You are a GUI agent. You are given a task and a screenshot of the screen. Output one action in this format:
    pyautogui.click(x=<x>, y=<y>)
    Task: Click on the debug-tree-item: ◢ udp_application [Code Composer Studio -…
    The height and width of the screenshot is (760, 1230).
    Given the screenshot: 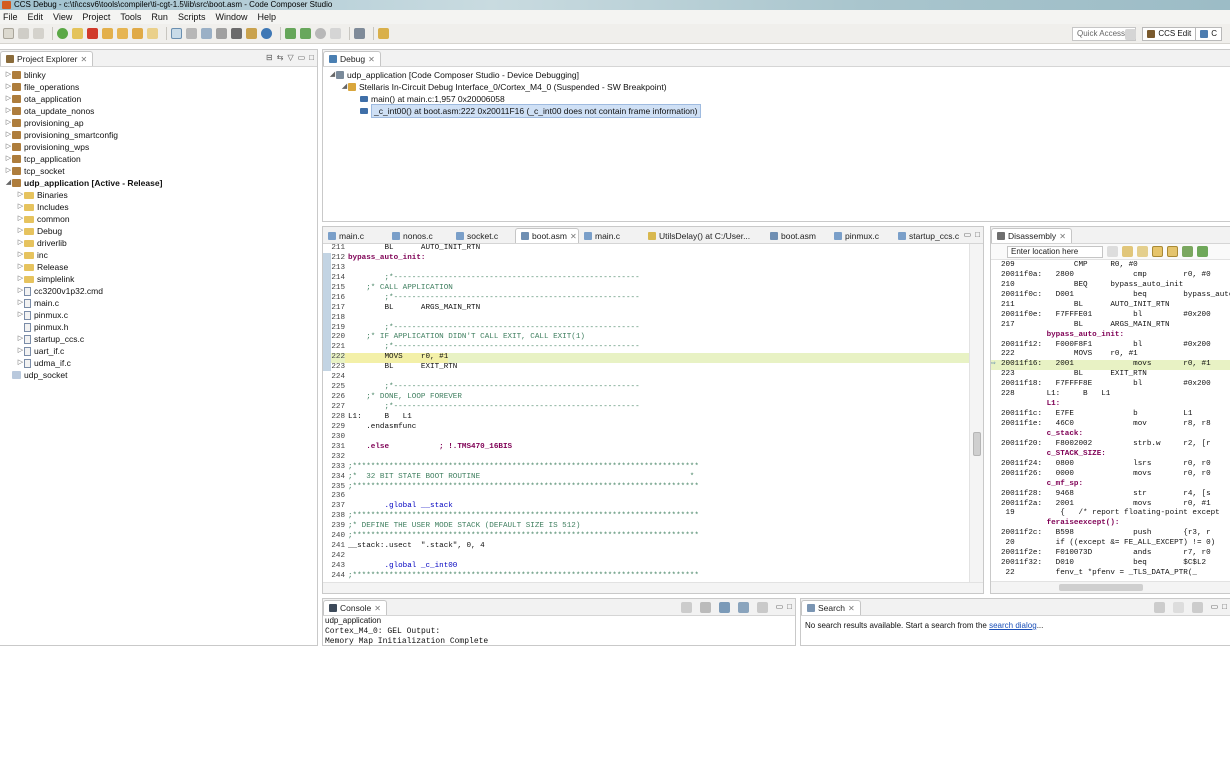 What is the action you would take?
    pyautogui.click(x=776, y=75)
    